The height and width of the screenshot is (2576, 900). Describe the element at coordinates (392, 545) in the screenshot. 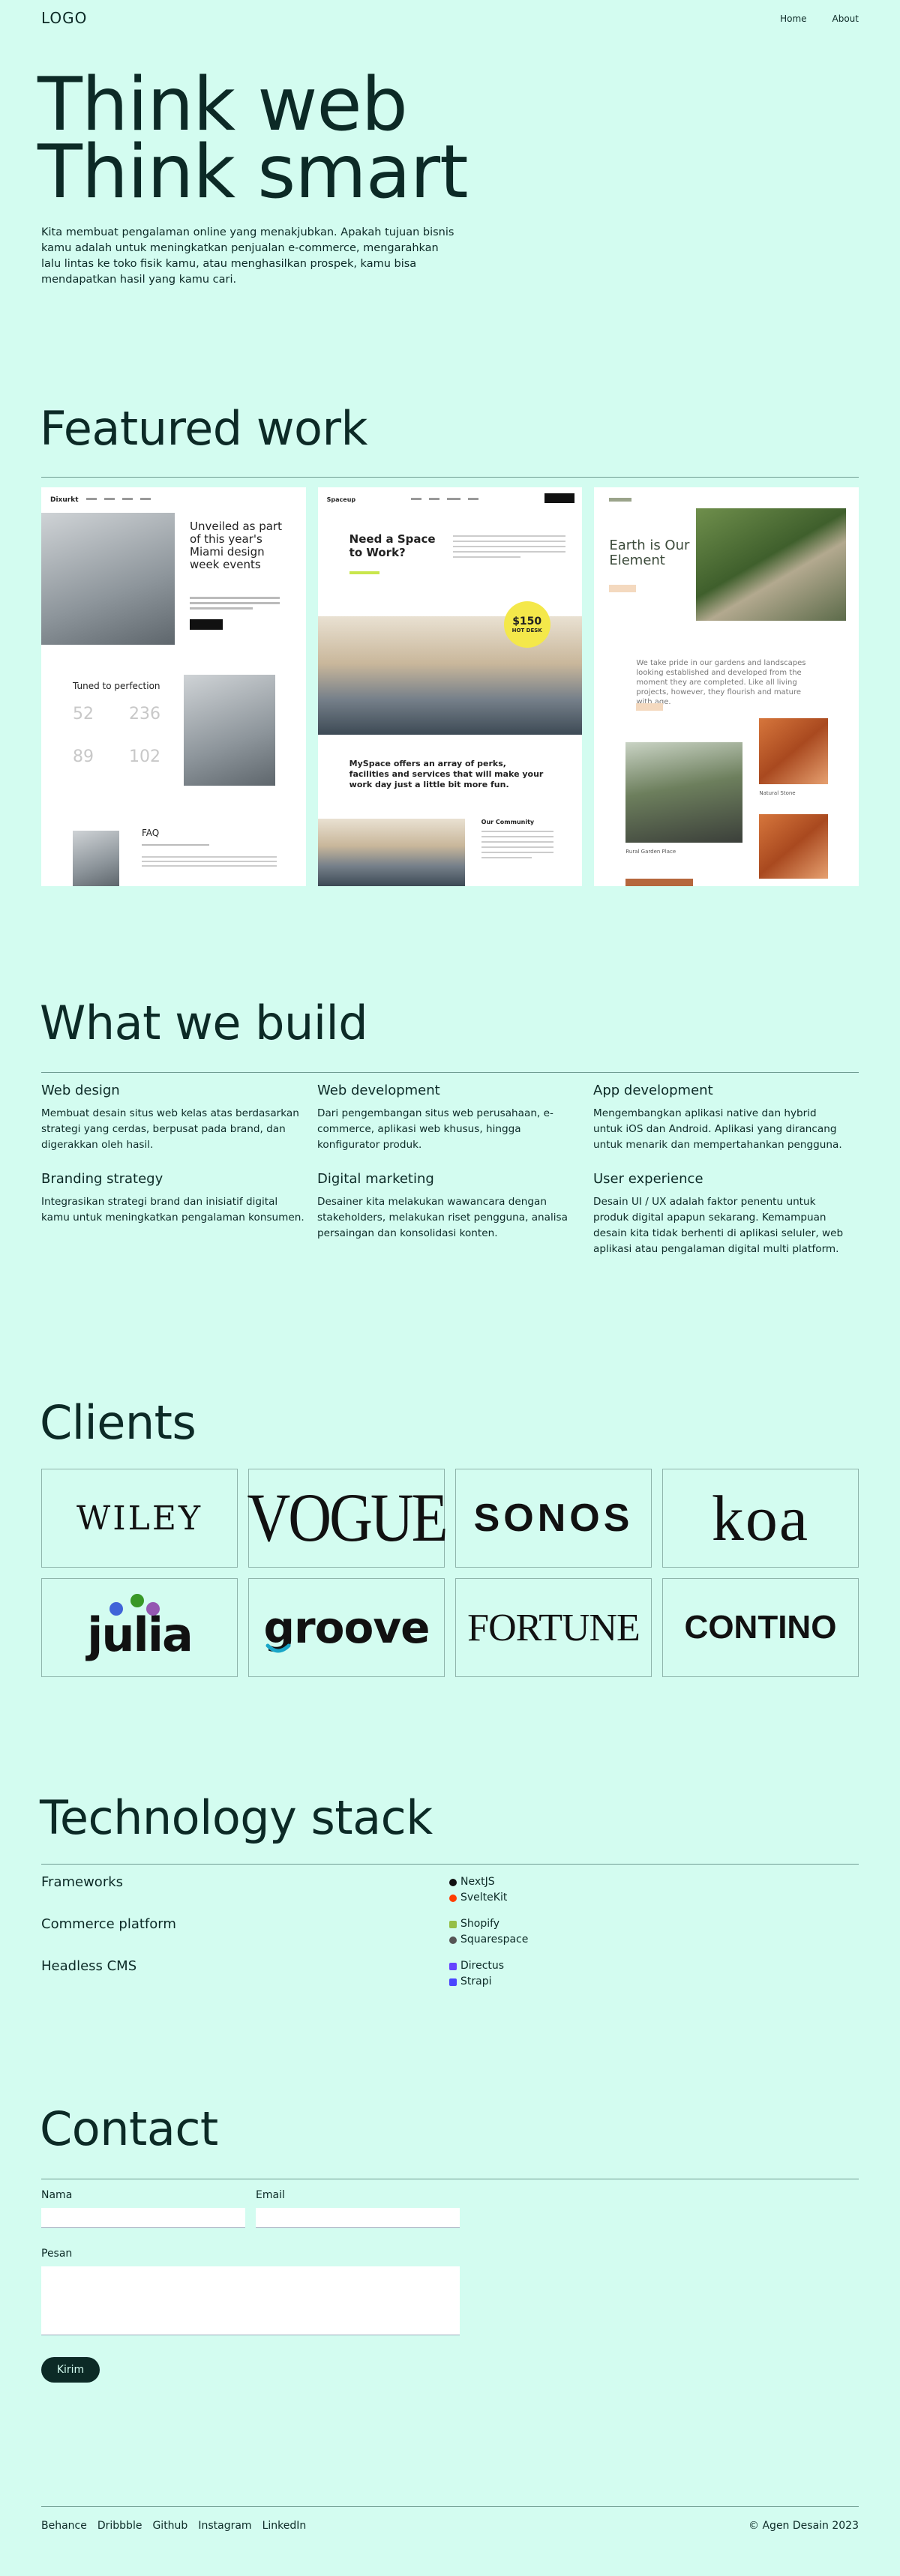

I see `project2-heading: Need a Space to Work?` at that location.